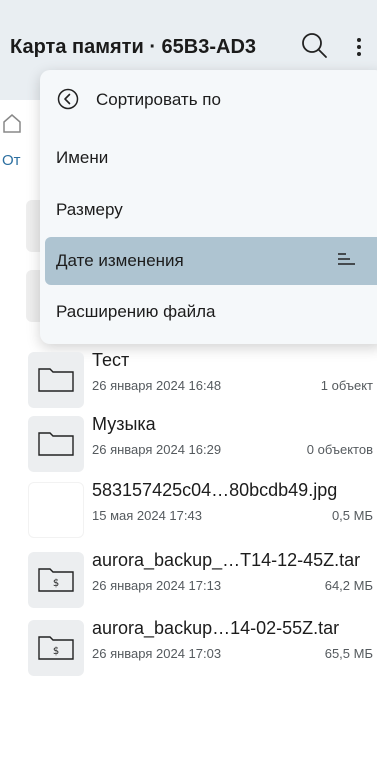  I want to click on file-meta: 0 объектов, so click(339, 449).